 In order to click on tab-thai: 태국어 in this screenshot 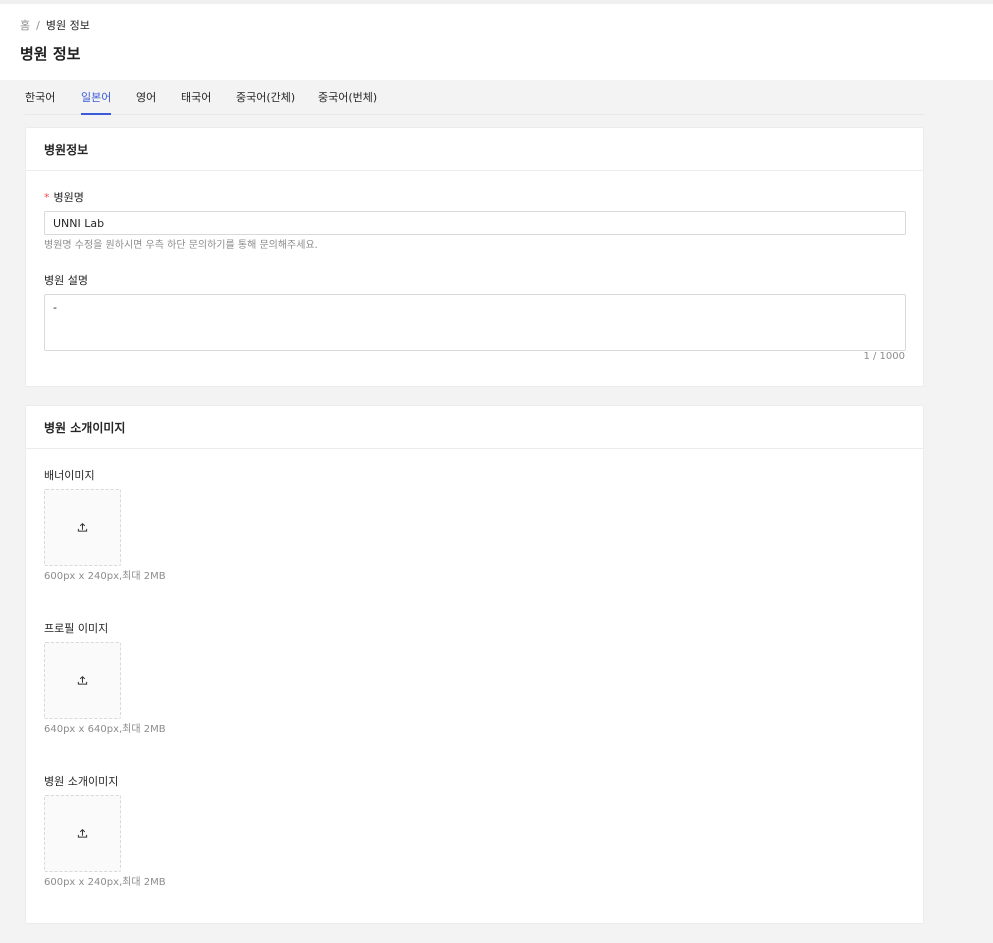, I will do `click(196, 102)`.